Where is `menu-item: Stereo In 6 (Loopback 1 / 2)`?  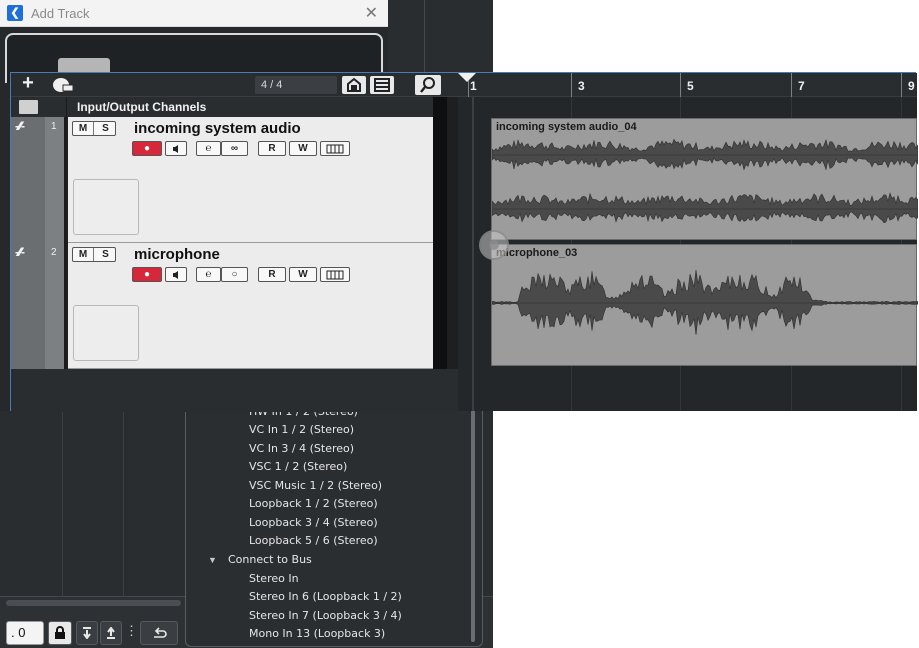
menu-item: Stereo In 6 (Loopback 1 / 2) is located at coordinates (325, 596).